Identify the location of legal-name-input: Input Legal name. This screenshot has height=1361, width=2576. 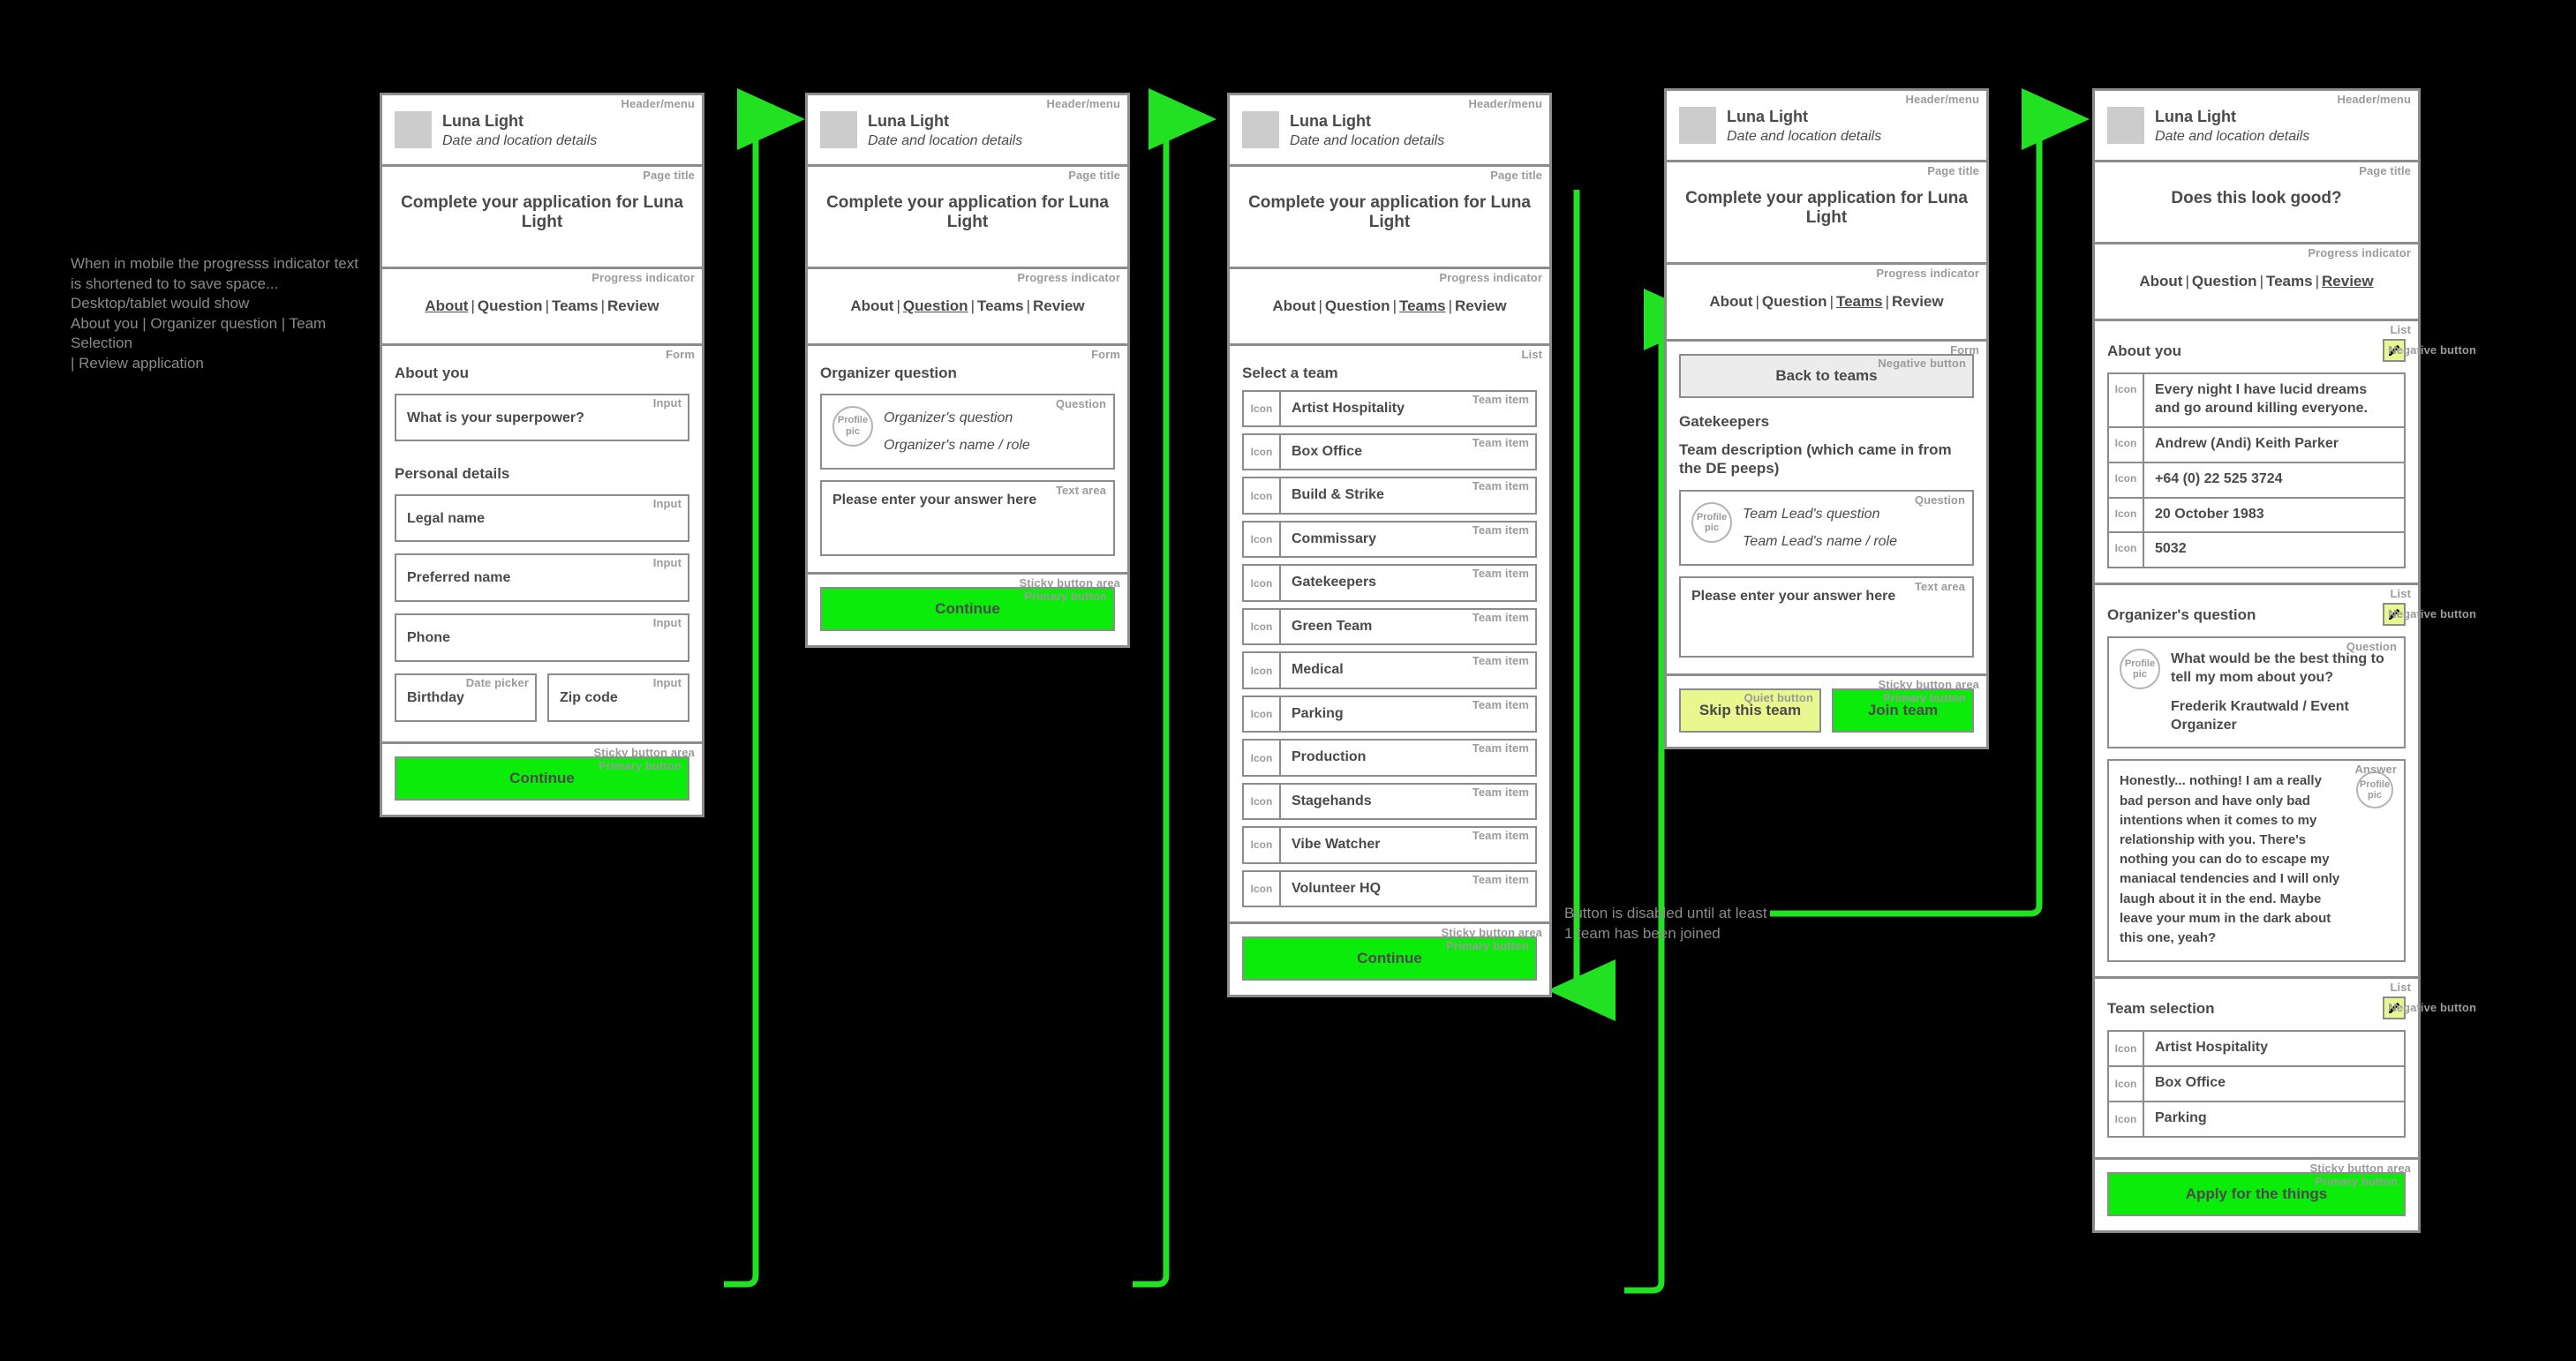
(542, 518).